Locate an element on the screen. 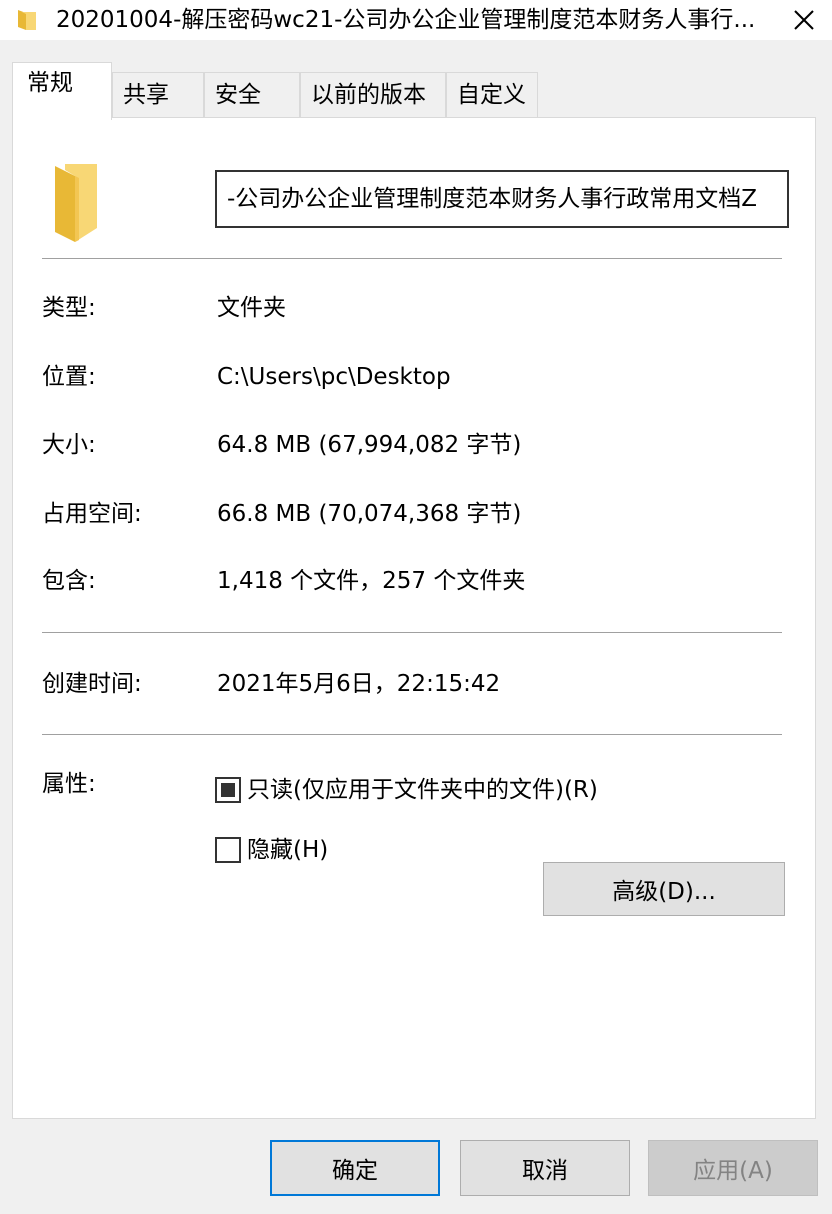 The width and height of the screenshot is (832, 1214). ok-button: 确定 is located at coordinates (355, 1168).